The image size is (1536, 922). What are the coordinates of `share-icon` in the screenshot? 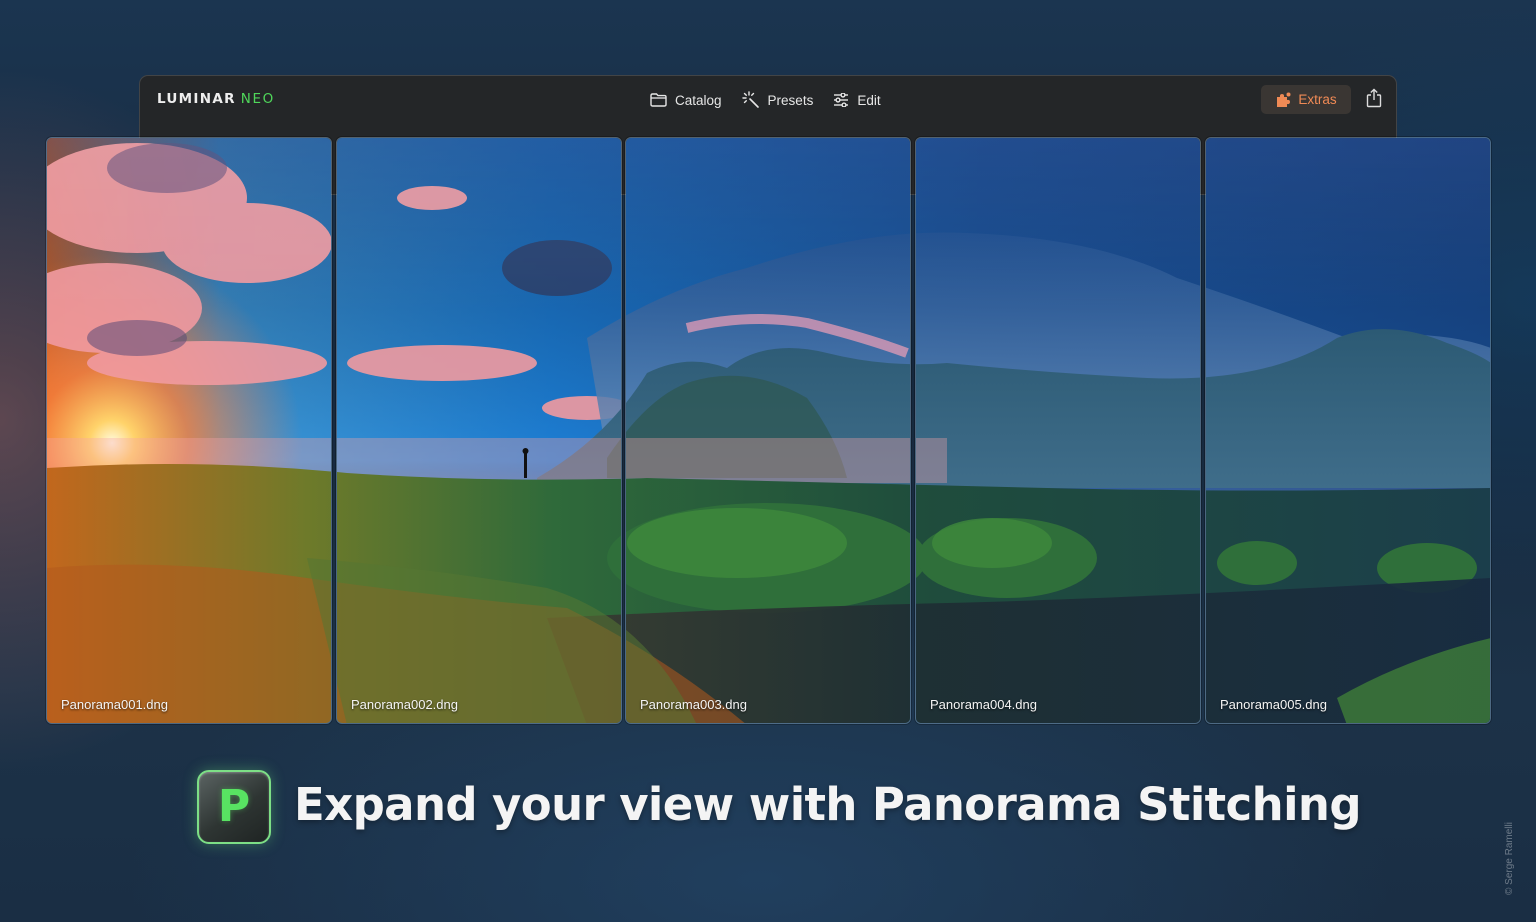 It's located at (1374, 98).